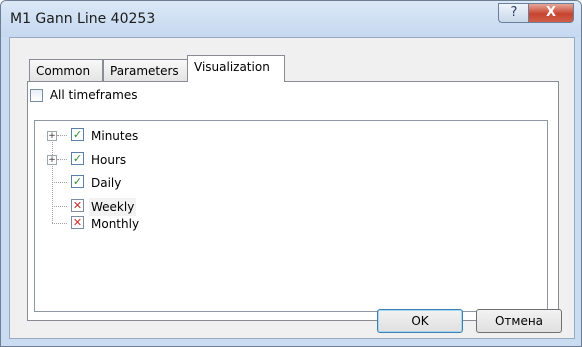  Describe the element at coordinates (236, 68) in the screenshot. I see `tab-visualization: Visualization` at that location.